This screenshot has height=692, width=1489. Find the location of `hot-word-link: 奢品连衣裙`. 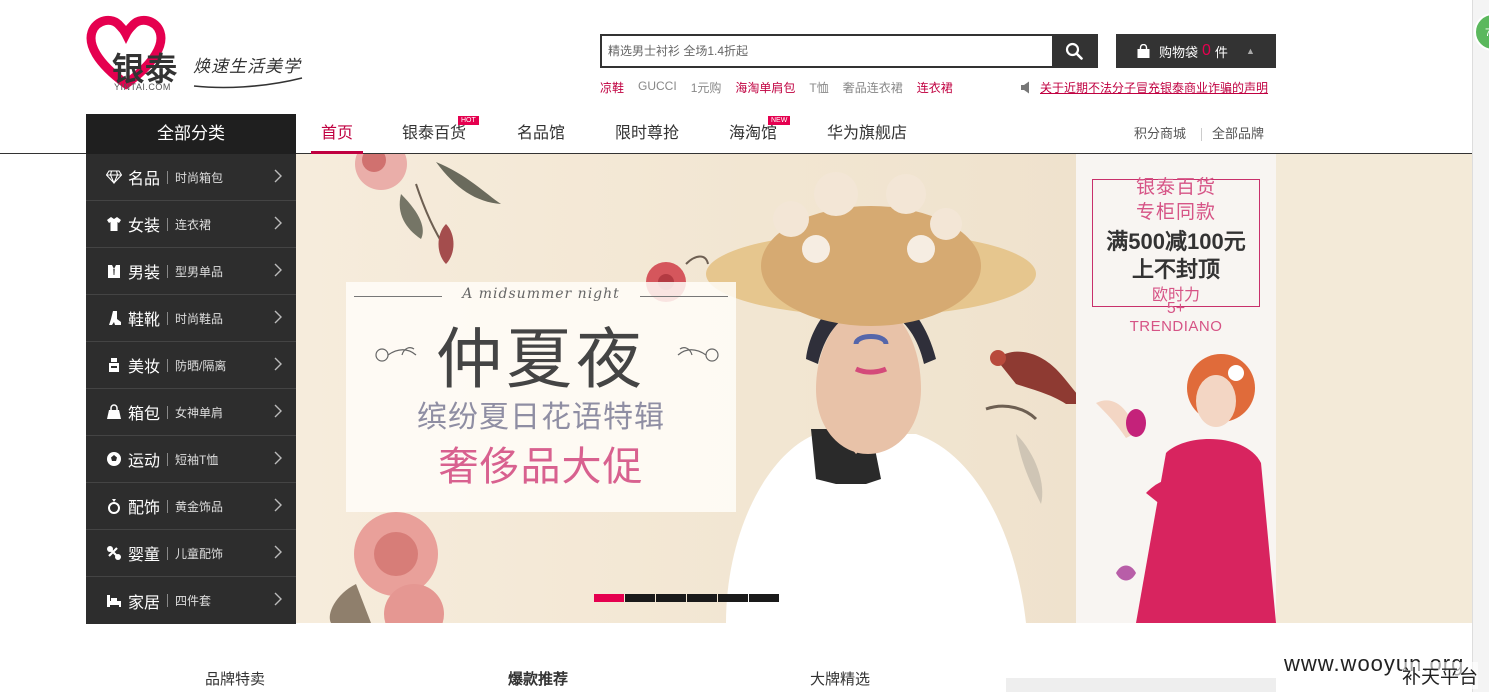

hot-word-link: 奢品连衣裙 is located at coordinates (873, 87).